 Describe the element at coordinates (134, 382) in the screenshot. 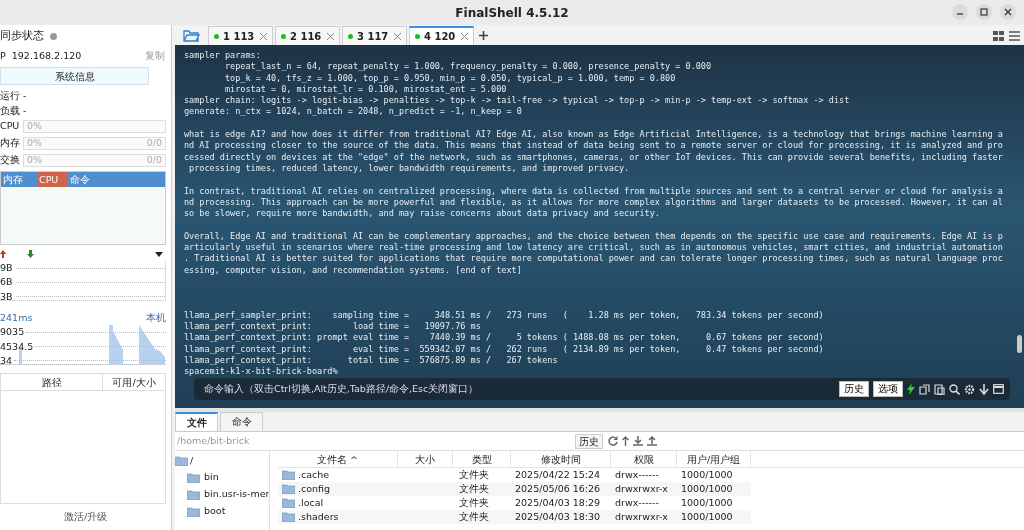

I see `column-header: 可用/大小` at that location.